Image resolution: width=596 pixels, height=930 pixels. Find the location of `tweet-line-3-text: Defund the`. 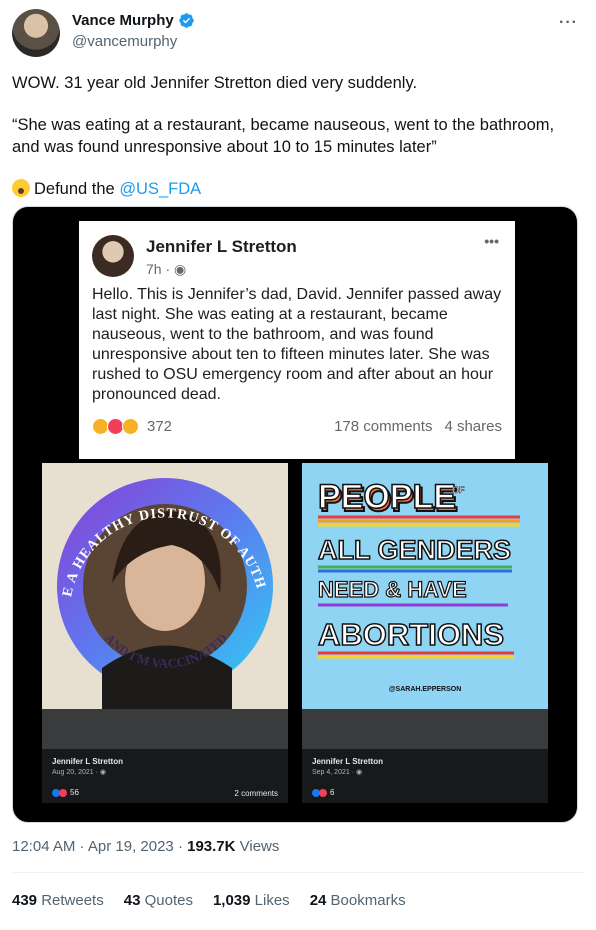

tweet-line-3-text: Defund the is located at coordinates (77, 189).